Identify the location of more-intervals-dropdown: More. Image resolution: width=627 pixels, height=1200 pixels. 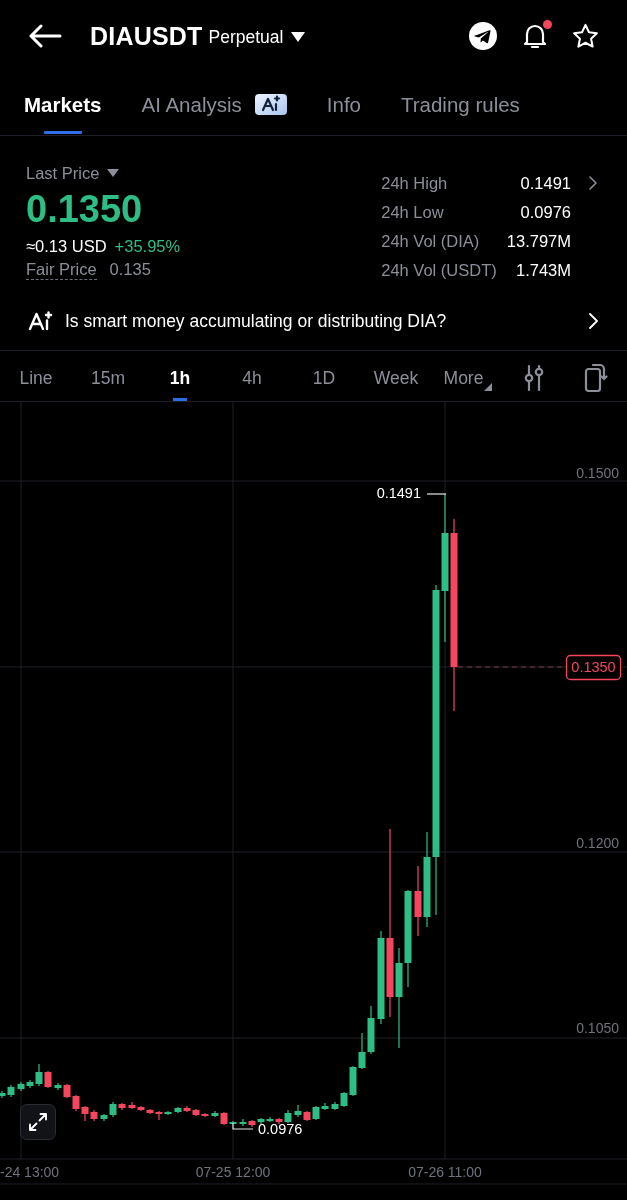
(468, 376).